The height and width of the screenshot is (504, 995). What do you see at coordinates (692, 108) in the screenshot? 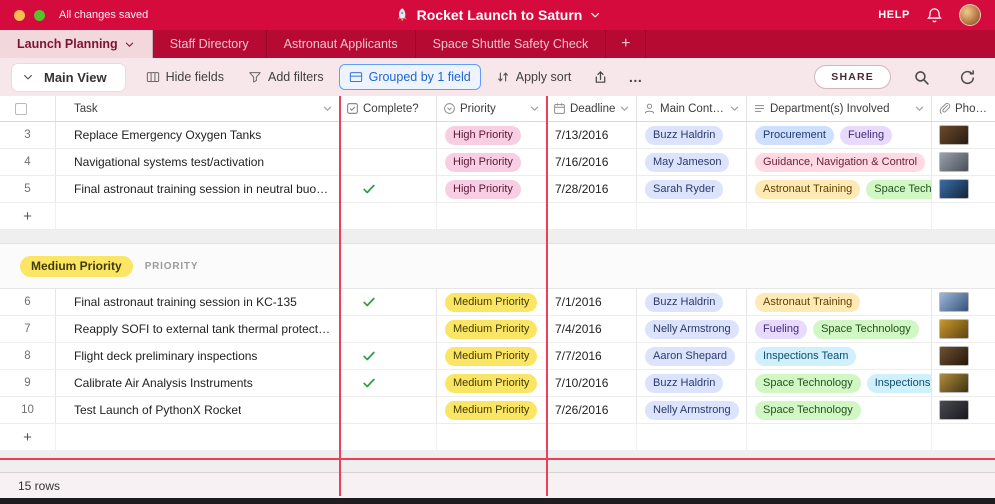
I see `column-header-main-contact: Main Contact` at bounding box center [692, 108].